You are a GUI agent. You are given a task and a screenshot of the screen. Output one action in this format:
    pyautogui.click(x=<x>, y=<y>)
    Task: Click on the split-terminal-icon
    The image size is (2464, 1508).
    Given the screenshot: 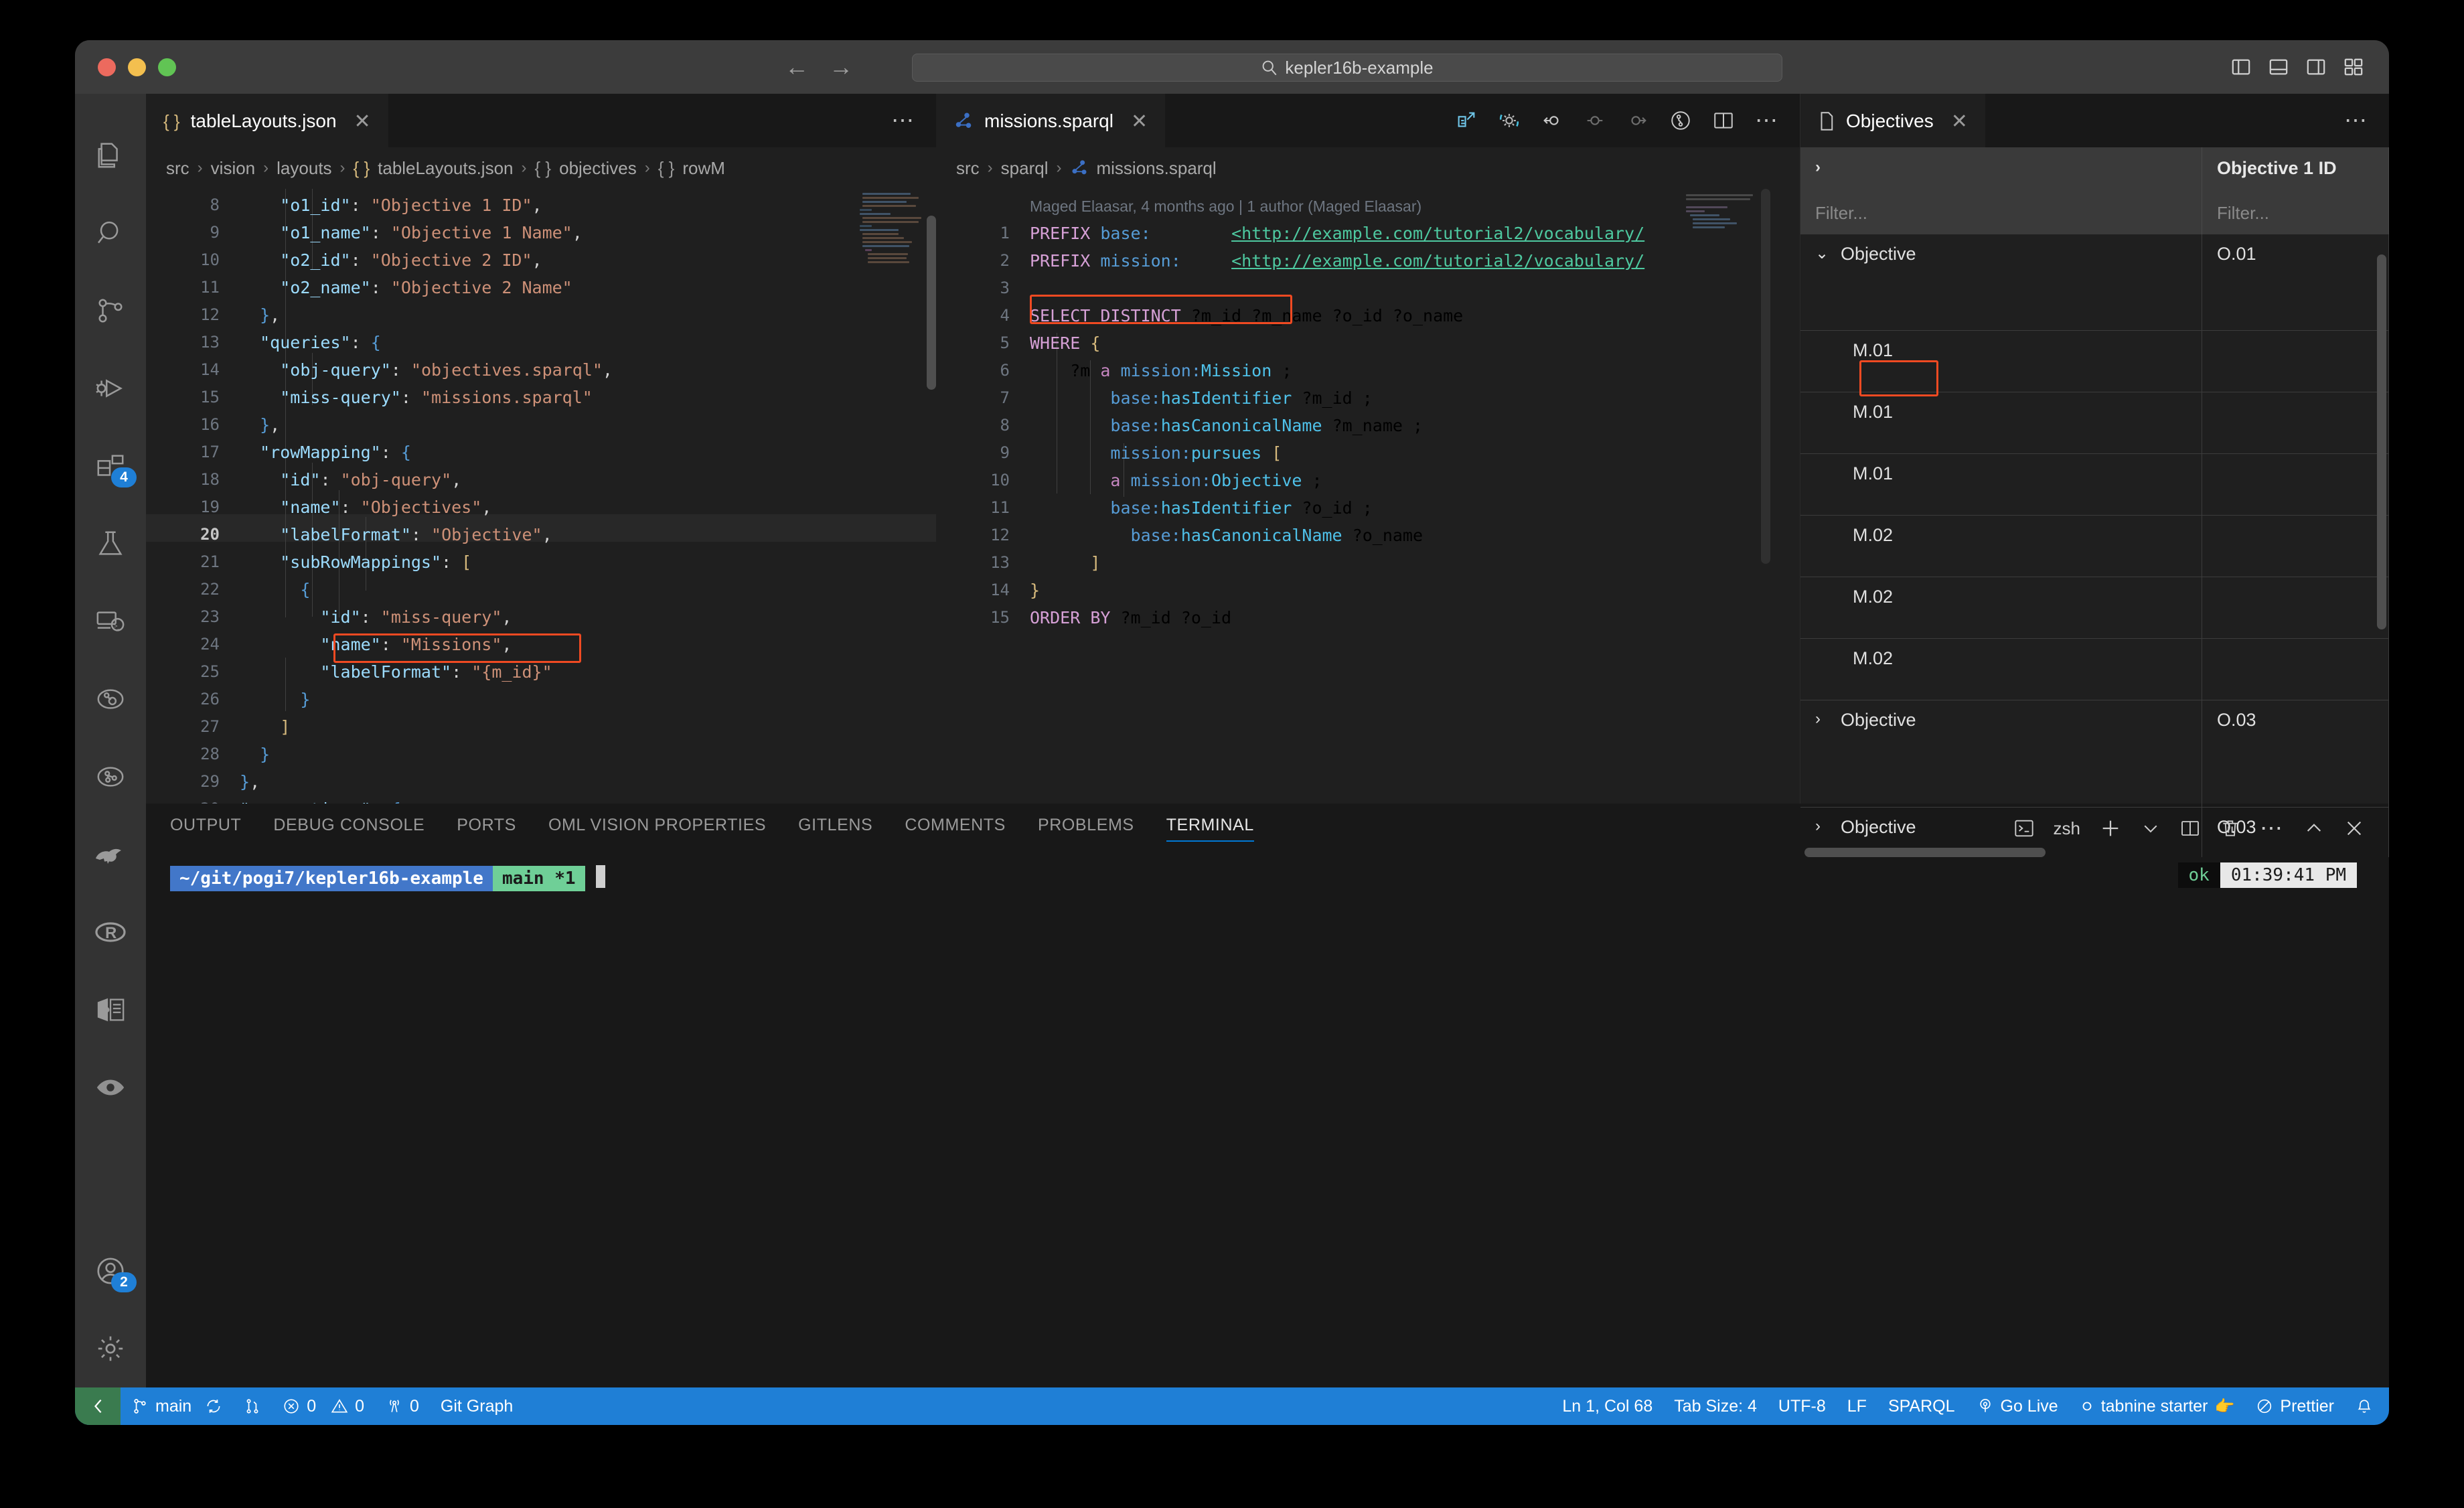 What is the action you would take?
    pyautogui.click(x=2190, y=828)
    